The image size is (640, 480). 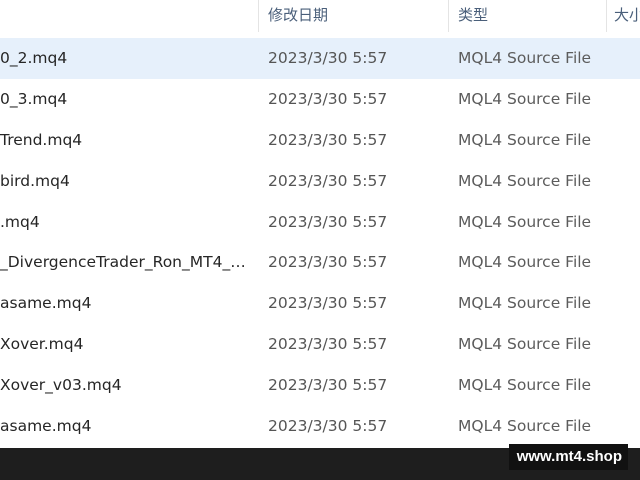 I want to click on file-row: 0_2.mq4 2023/3/30 5:57 MQL4 Source File, so click(x=320, y=58).